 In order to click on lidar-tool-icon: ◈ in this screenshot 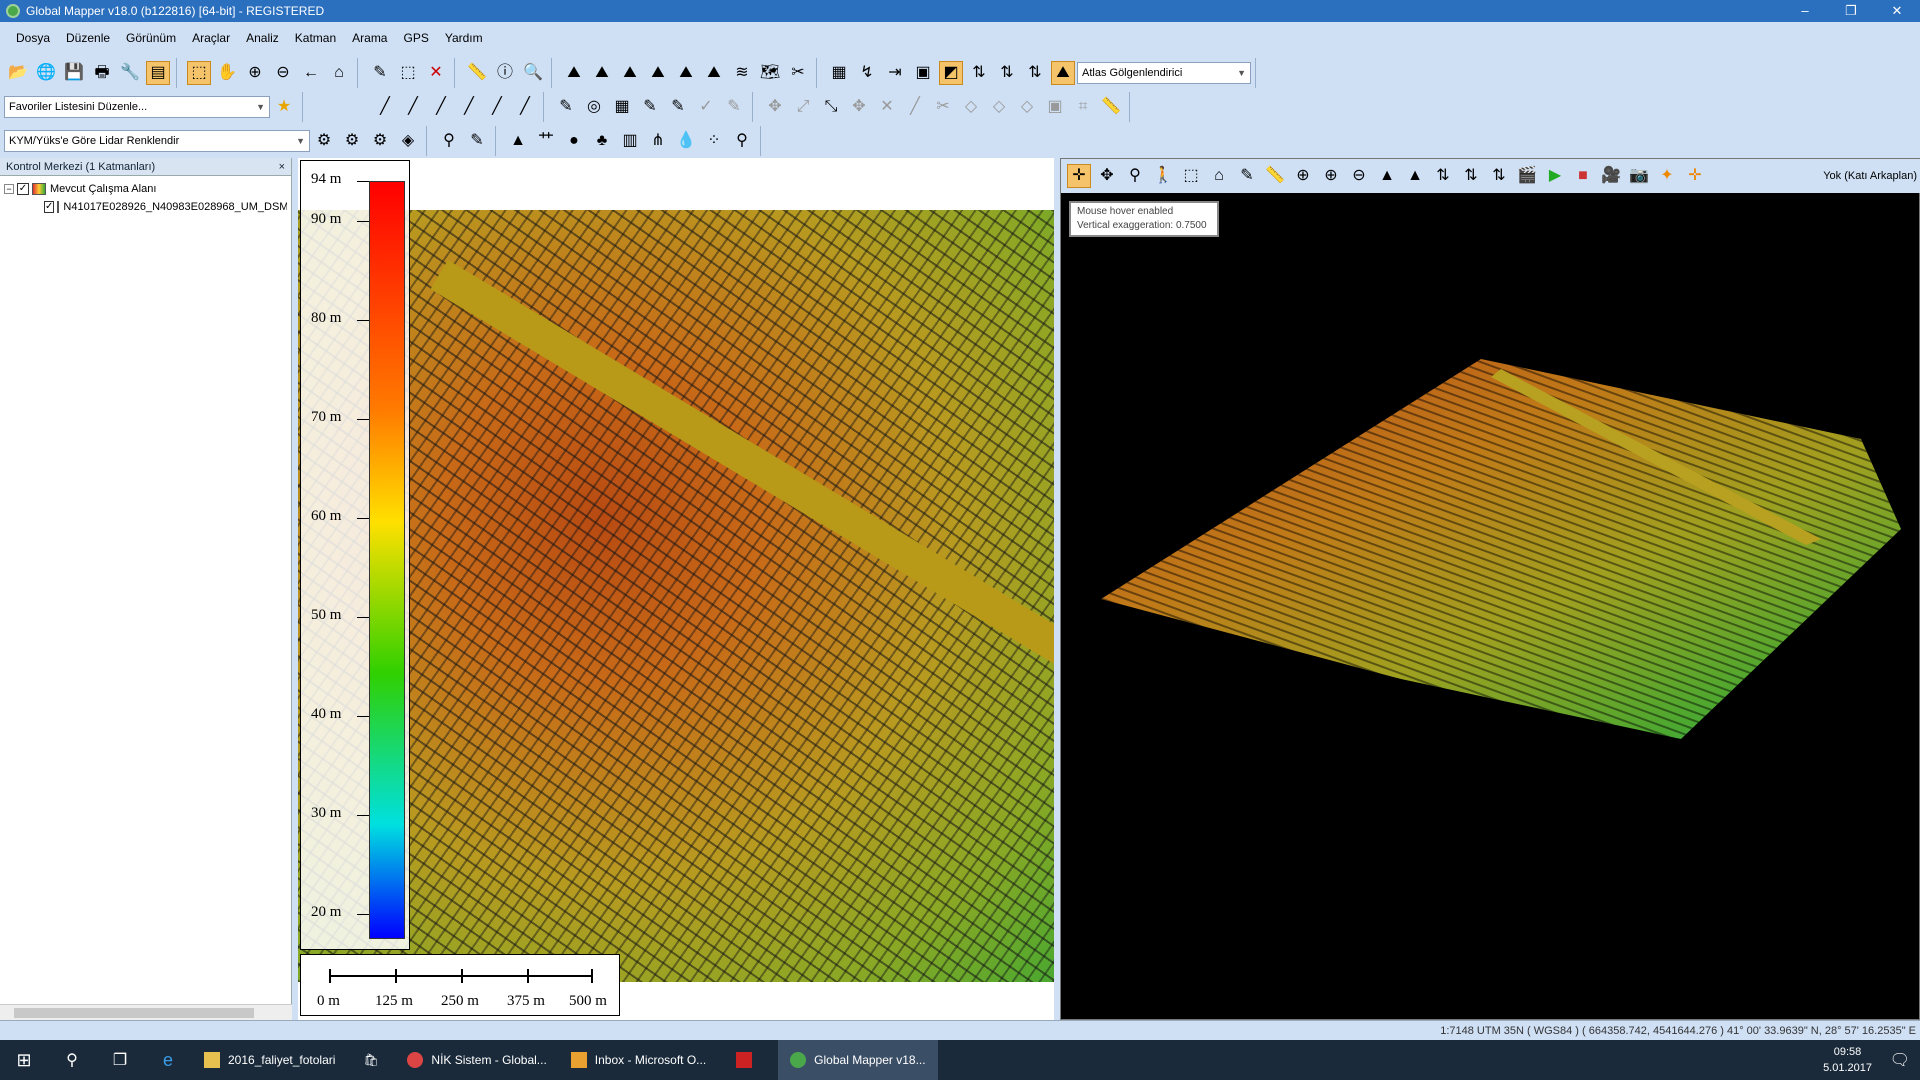, I will do `click(408, 141)`.